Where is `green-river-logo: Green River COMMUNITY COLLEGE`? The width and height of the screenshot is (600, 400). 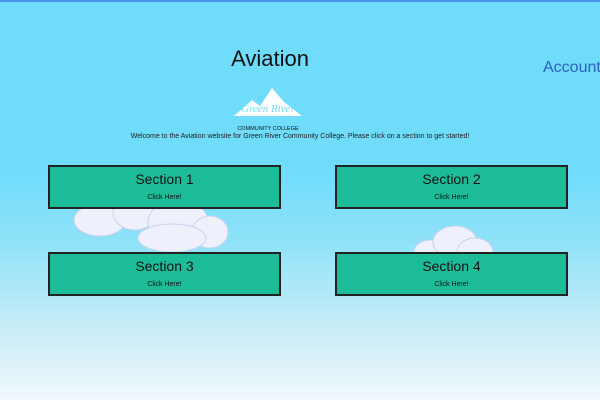
green-river-logo: Green River COMMUNITY COLLEGE is located at coordinates (268, 110).